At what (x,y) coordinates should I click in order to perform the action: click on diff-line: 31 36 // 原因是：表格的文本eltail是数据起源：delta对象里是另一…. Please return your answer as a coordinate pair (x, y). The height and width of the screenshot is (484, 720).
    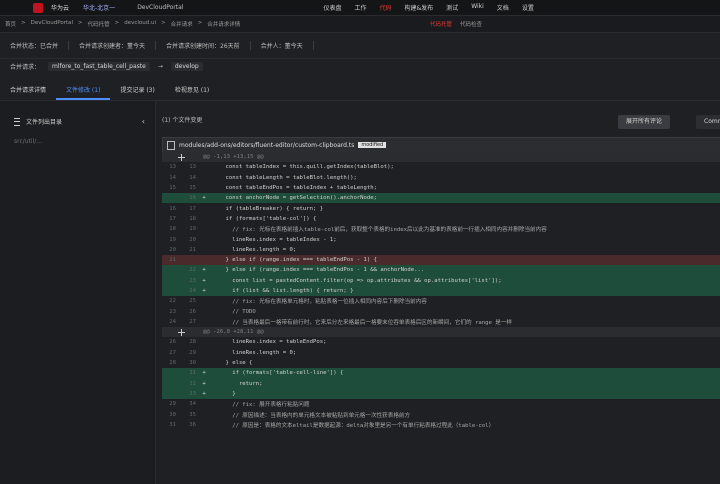
    Looking at the image, I should click on (441, 425).